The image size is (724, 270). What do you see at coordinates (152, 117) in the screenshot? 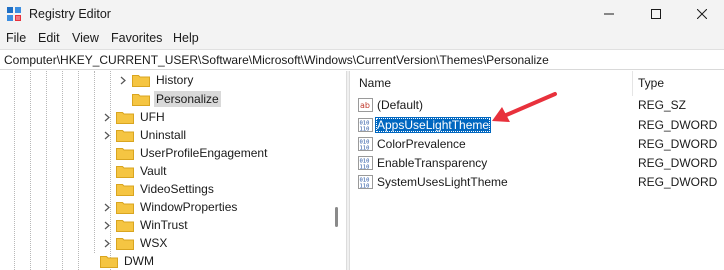
I see `tree-item-label: UFH` at bounding box center [152, 117].